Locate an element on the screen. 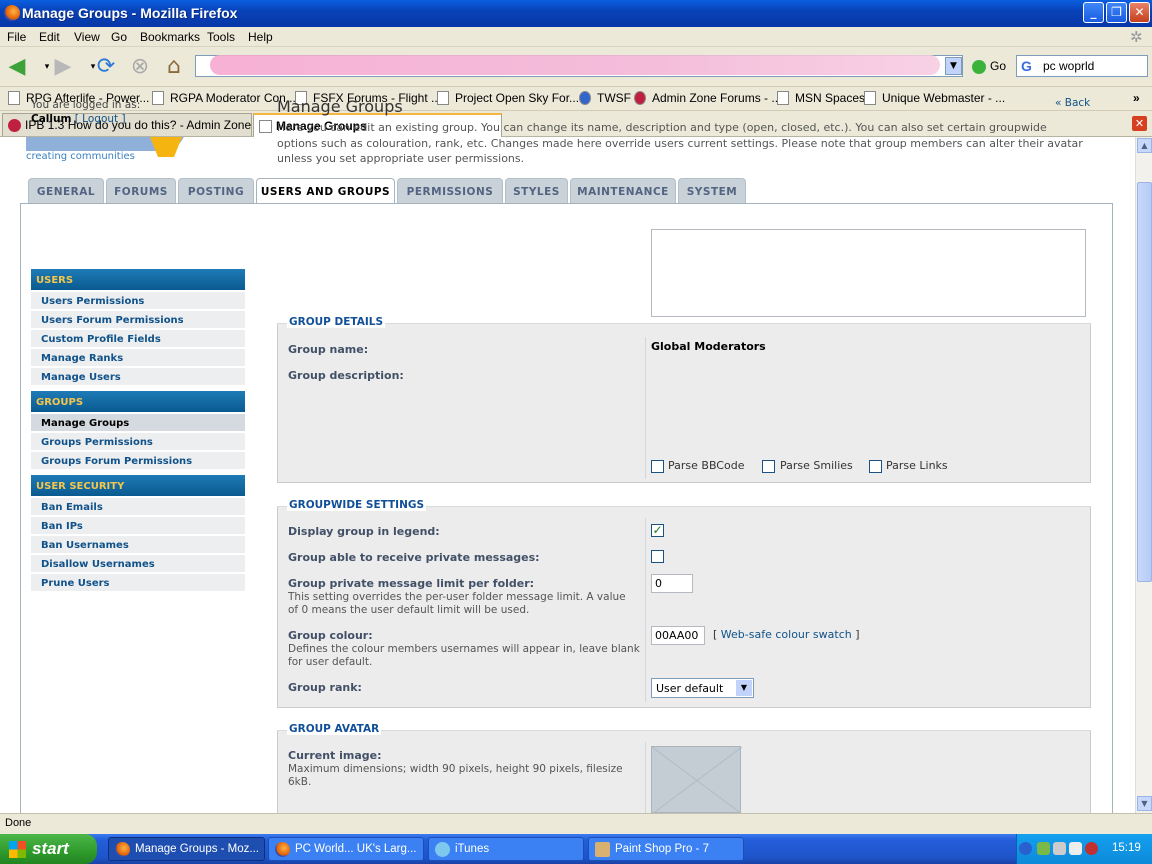  sidebar-header-groups: GROUPS is located at coordinates (138, 401).